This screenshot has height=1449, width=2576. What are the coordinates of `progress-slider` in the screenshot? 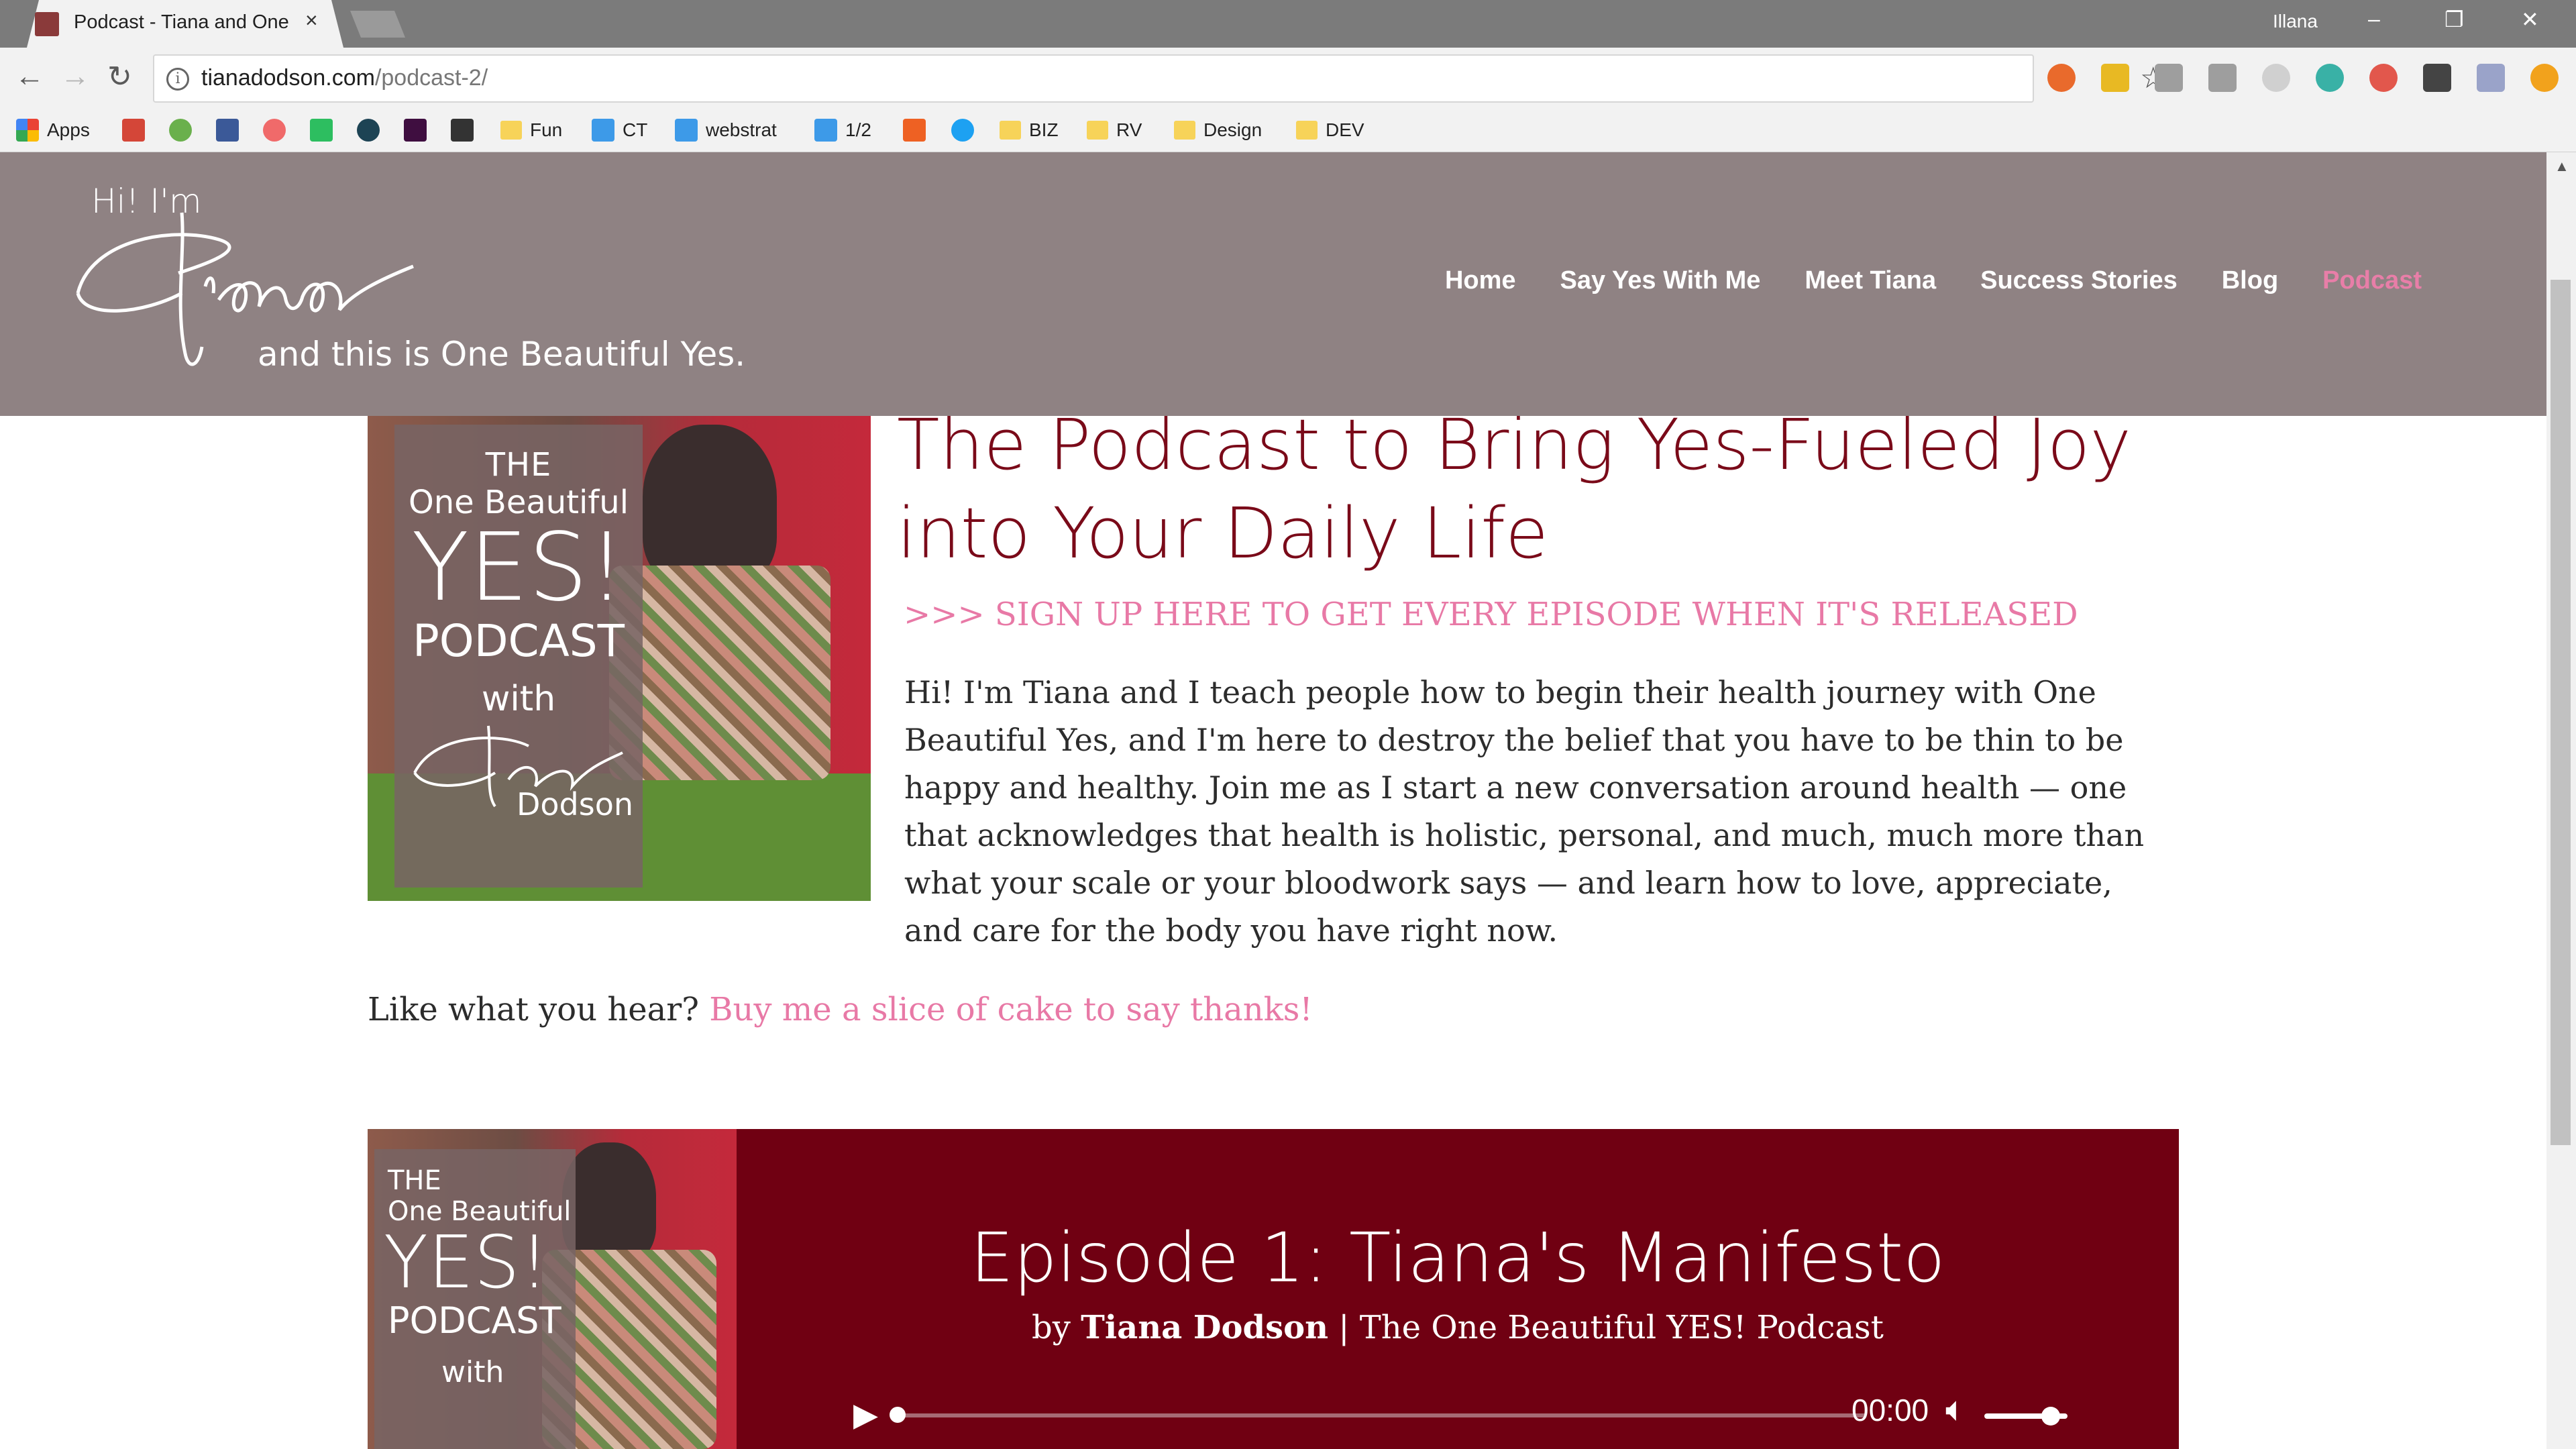 It's located at (1379, 1415).